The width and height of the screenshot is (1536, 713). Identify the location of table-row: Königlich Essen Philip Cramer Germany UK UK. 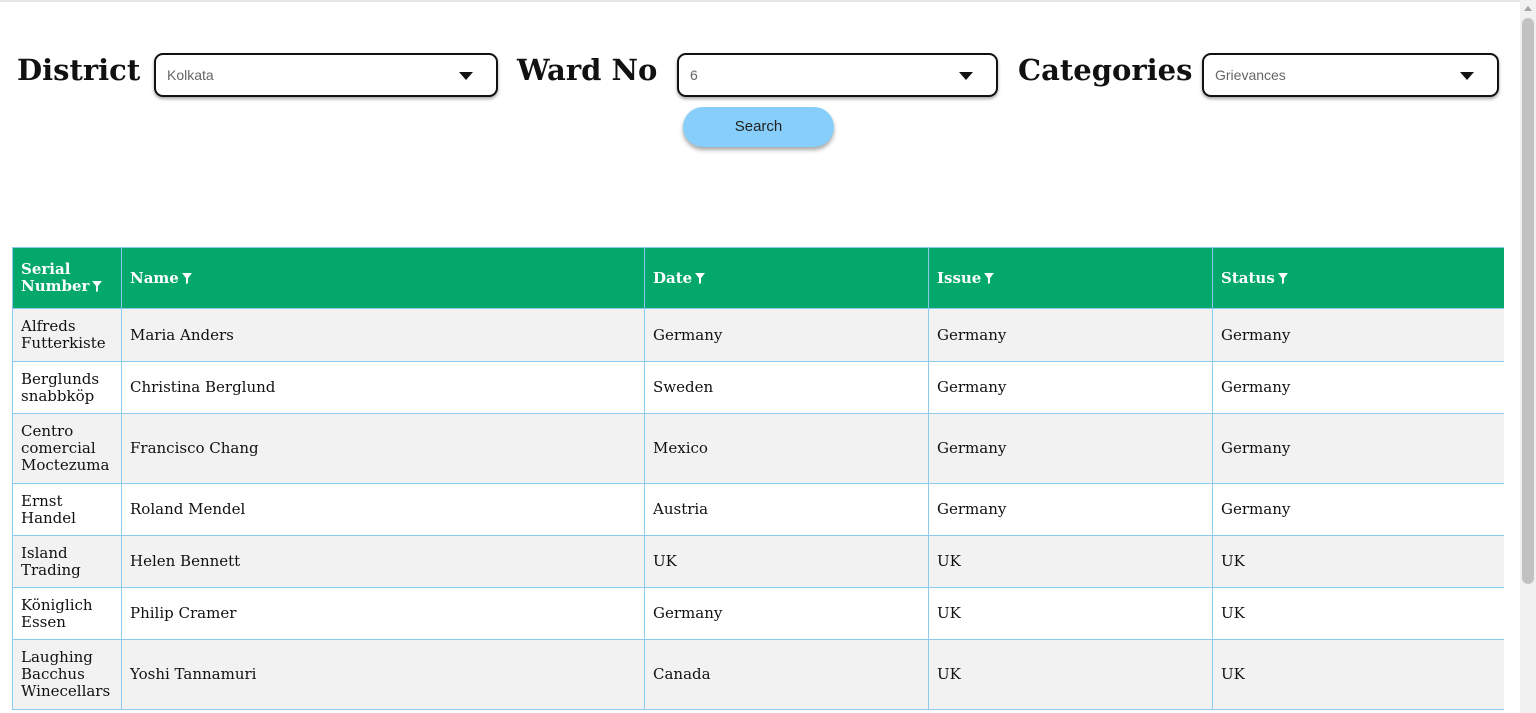
(758, 613).